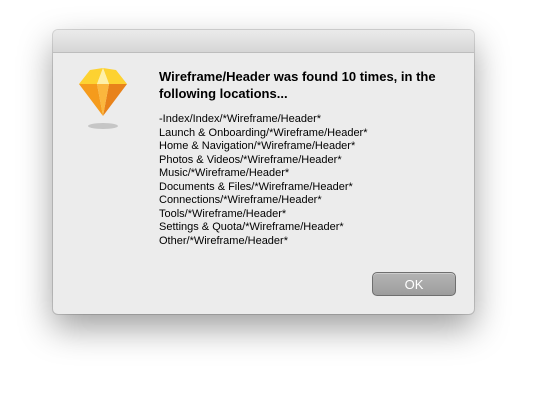 Image resolution: width=538 pixels, height=404 pixels. Describe the element at coordinates (251, 227) in the screenshot. I see `list-item: Settings & Quota/*Wireframe/Header*` at that location.